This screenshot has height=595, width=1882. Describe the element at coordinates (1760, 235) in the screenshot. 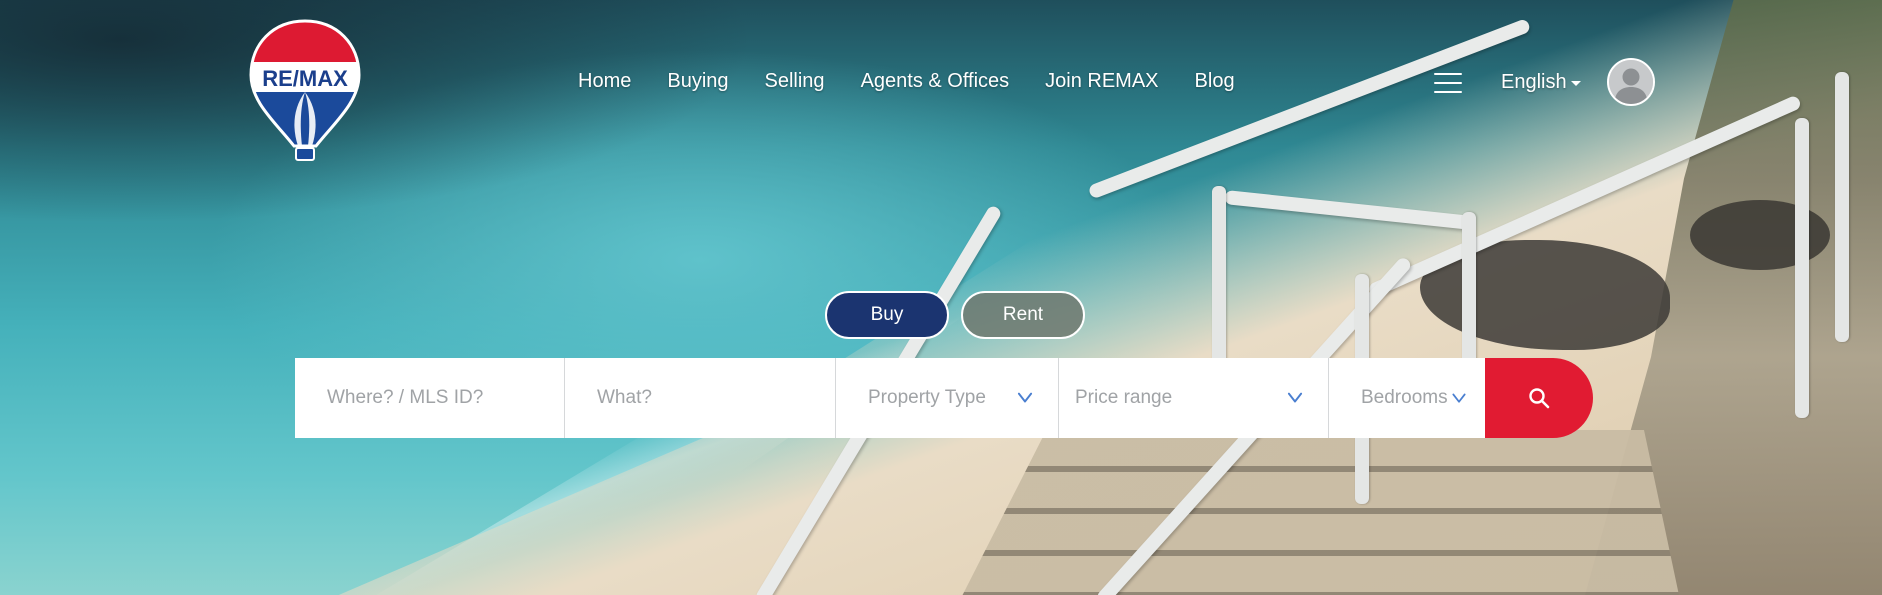

I see `rock` at that location.